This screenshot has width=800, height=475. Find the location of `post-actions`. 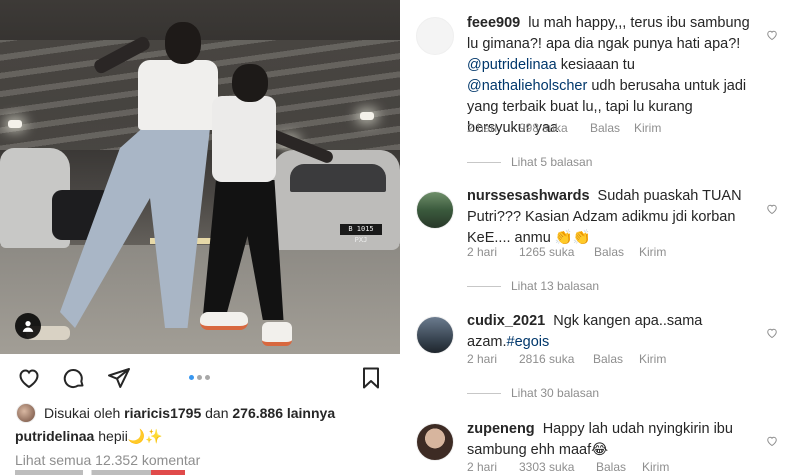

post-actions is located at coordinates (200, 377).